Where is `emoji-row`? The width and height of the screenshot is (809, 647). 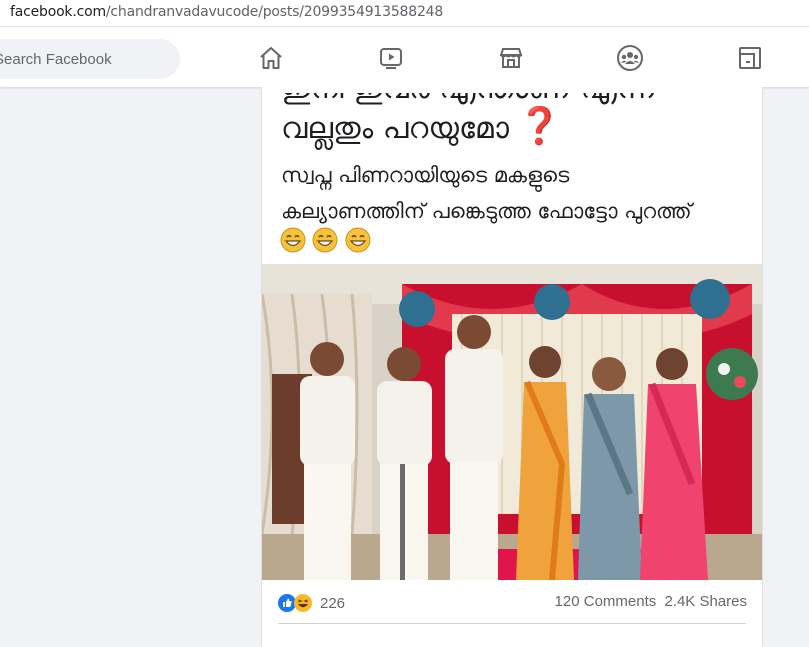
emoji-row is located at coordinates (326, 240).